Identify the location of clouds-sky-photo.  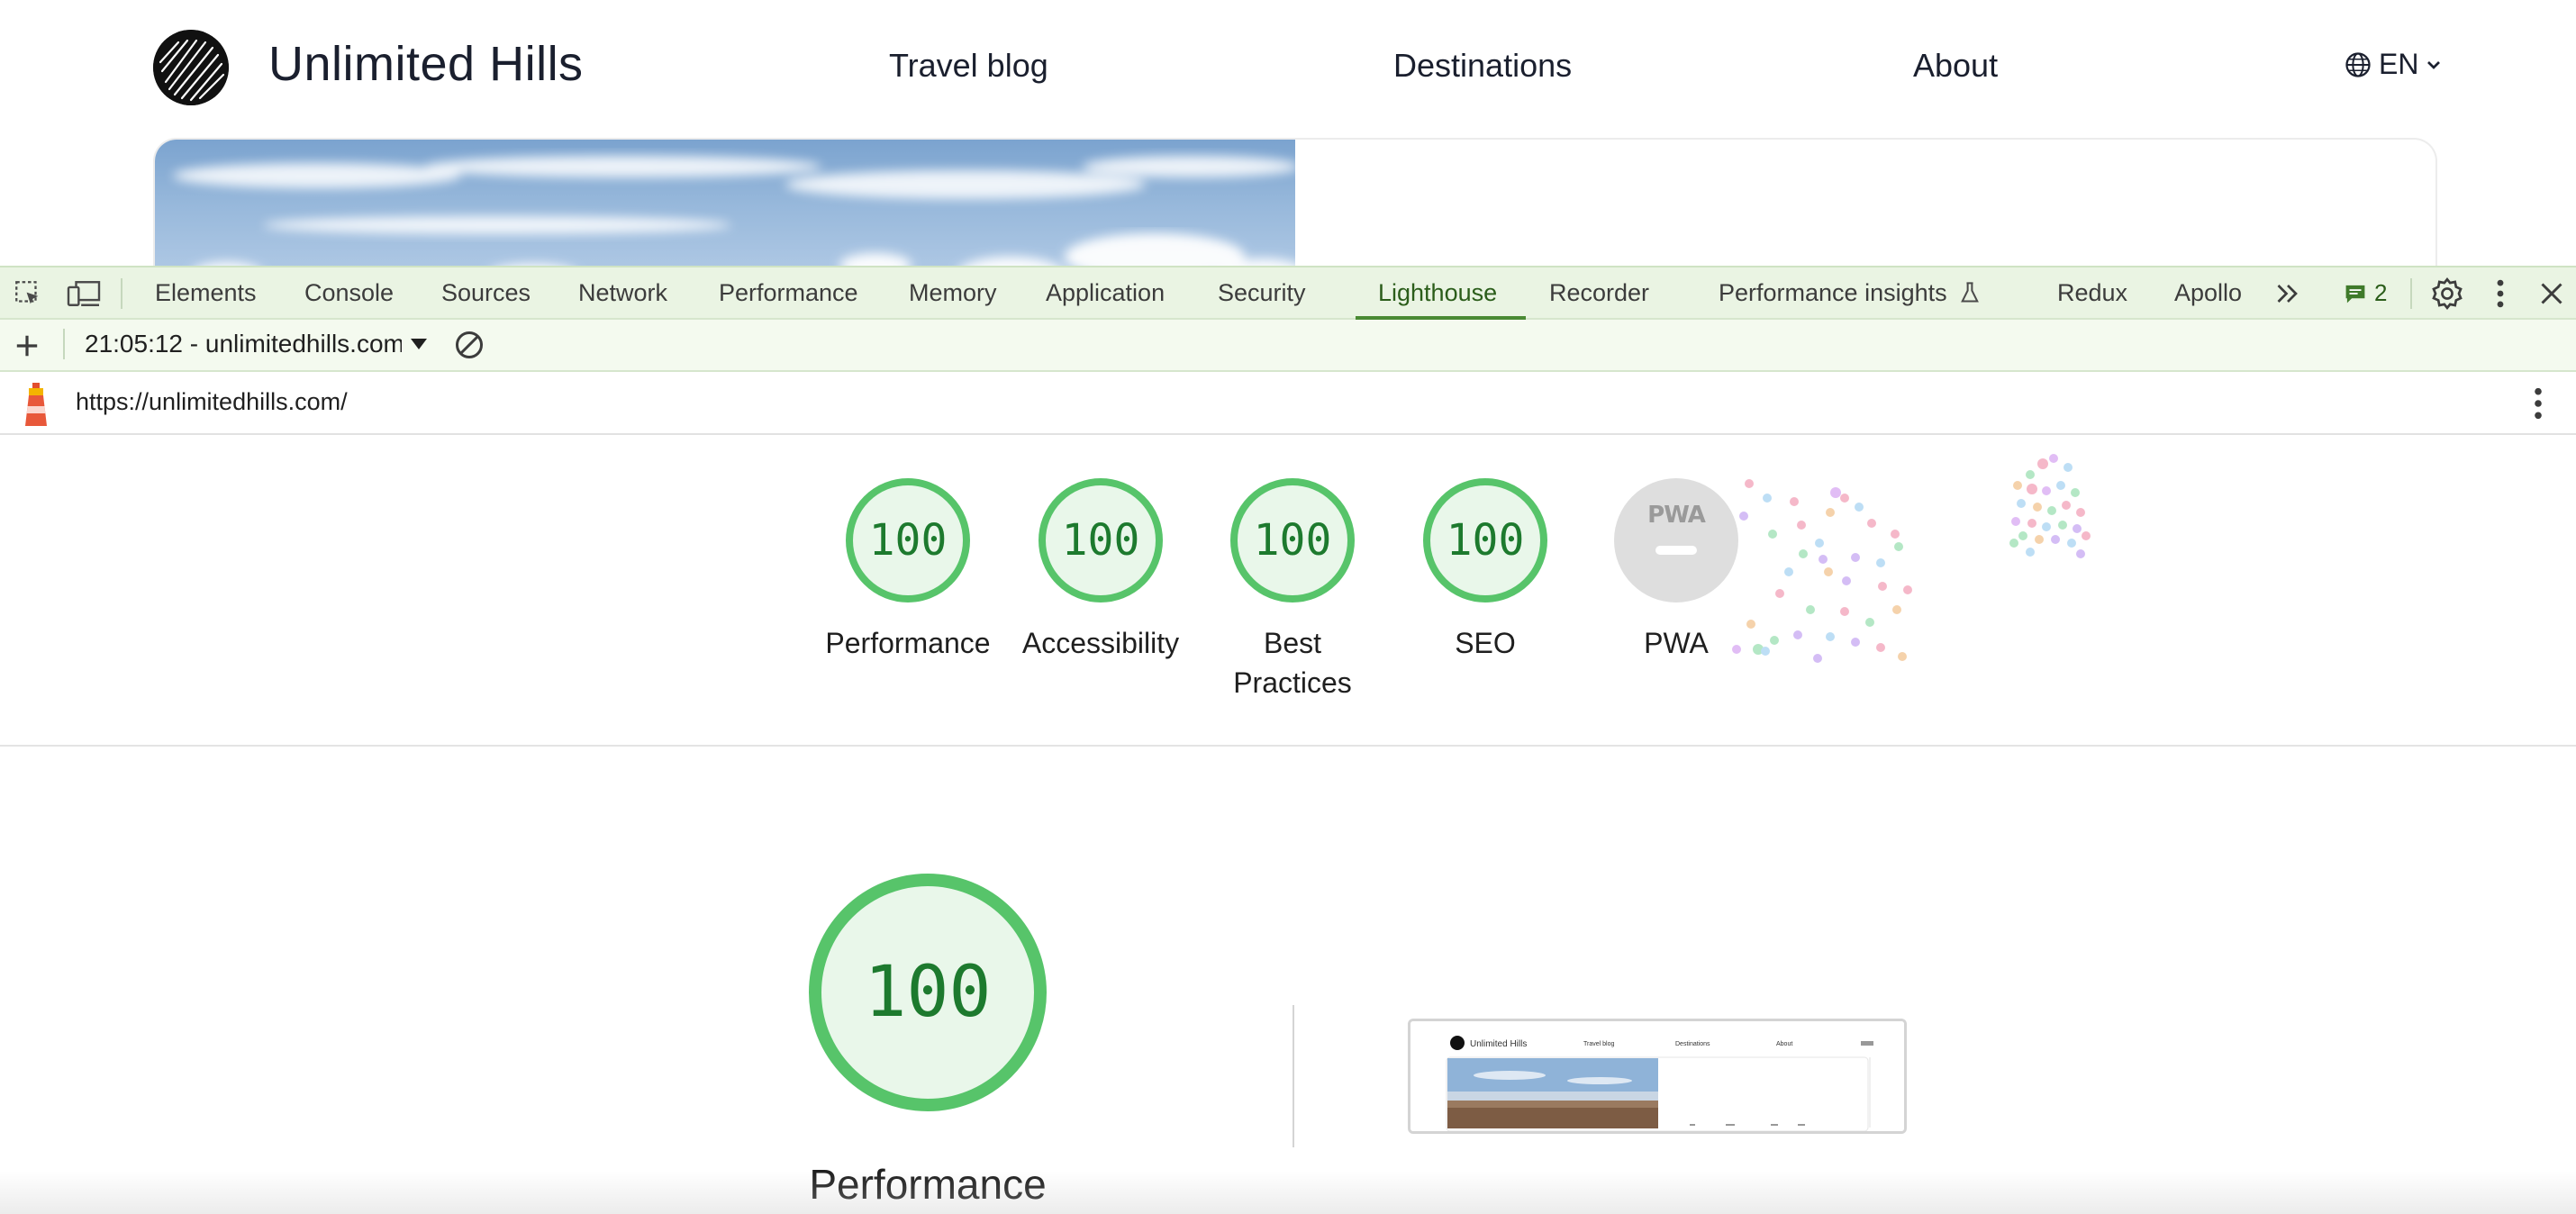
(734, 220).